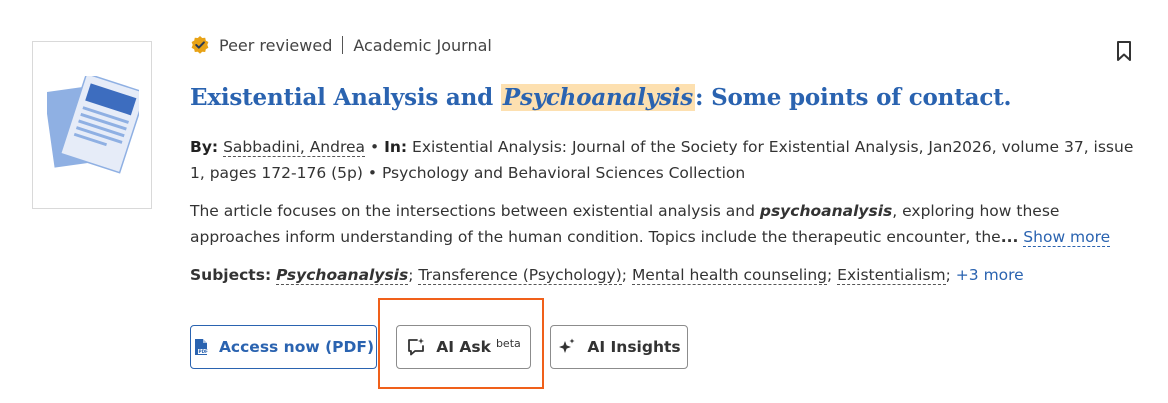 This screenshot has width=1168, height=403. I want to click on access-pdf-label: Access now (PDF), so click(296, 347).